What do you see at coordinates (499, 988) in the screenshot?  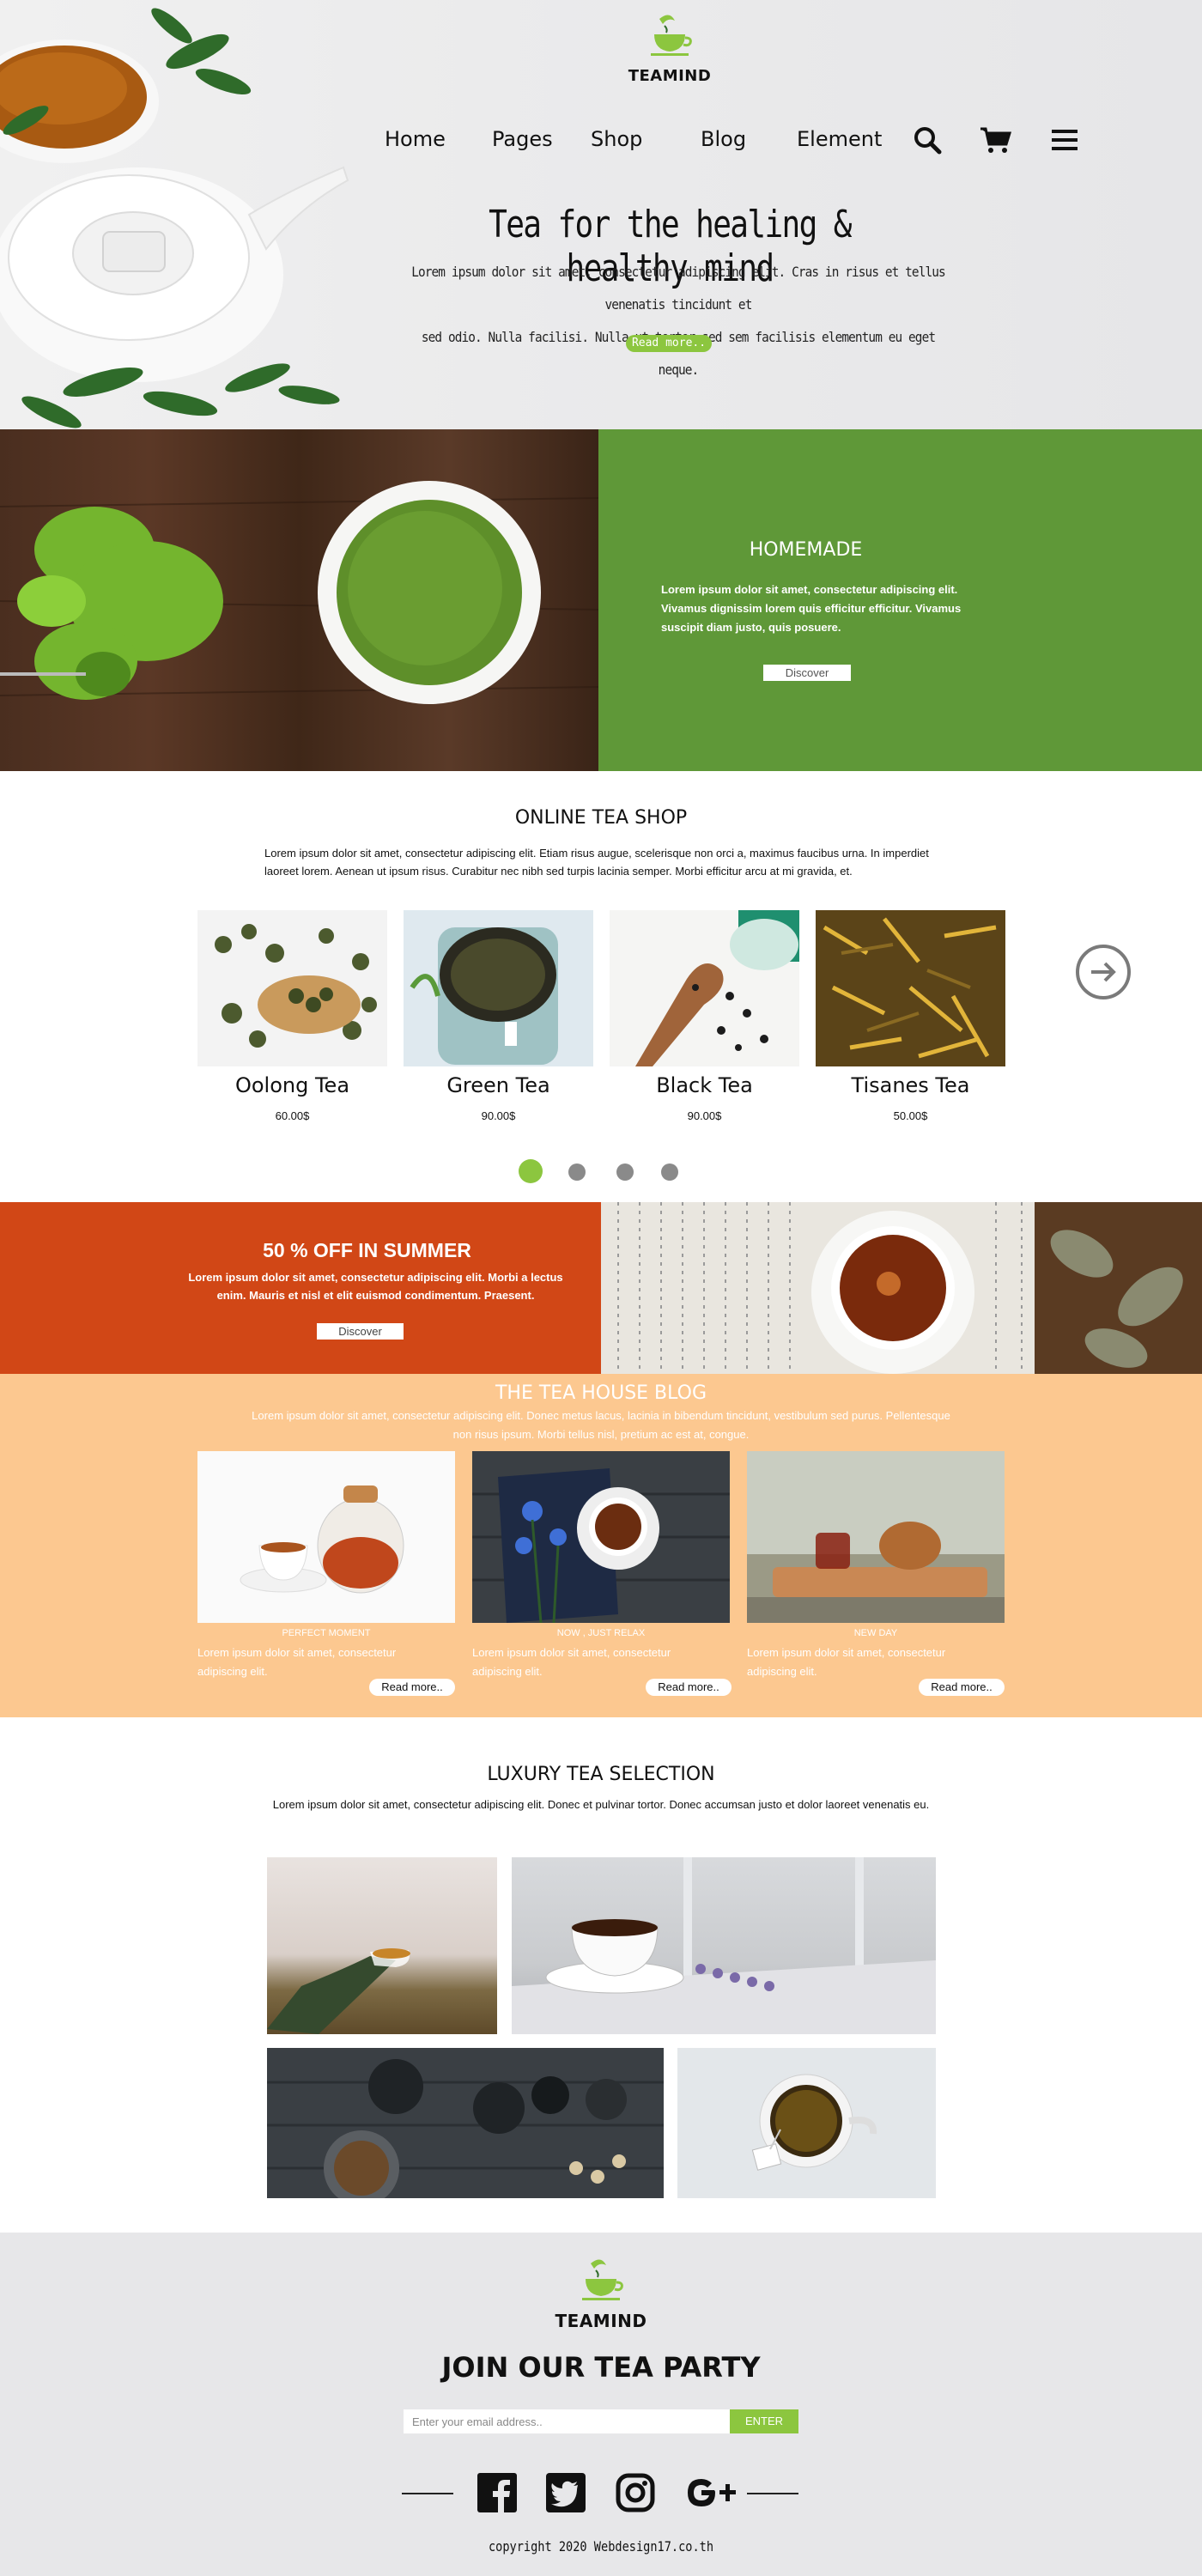 I see `green-tea-image` at bounding box center [499, 988].